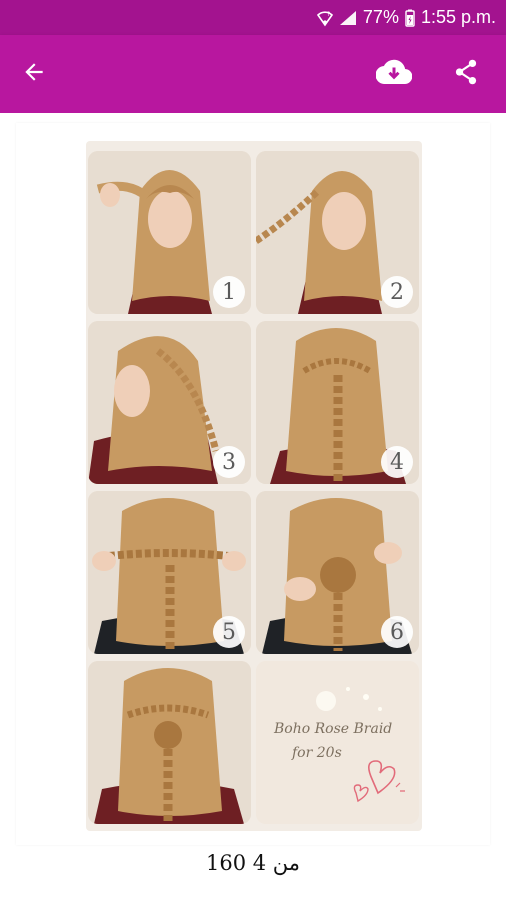 The image size is (506, 900). I want to click on page-counter: 160 من 4, so click(253, 863).